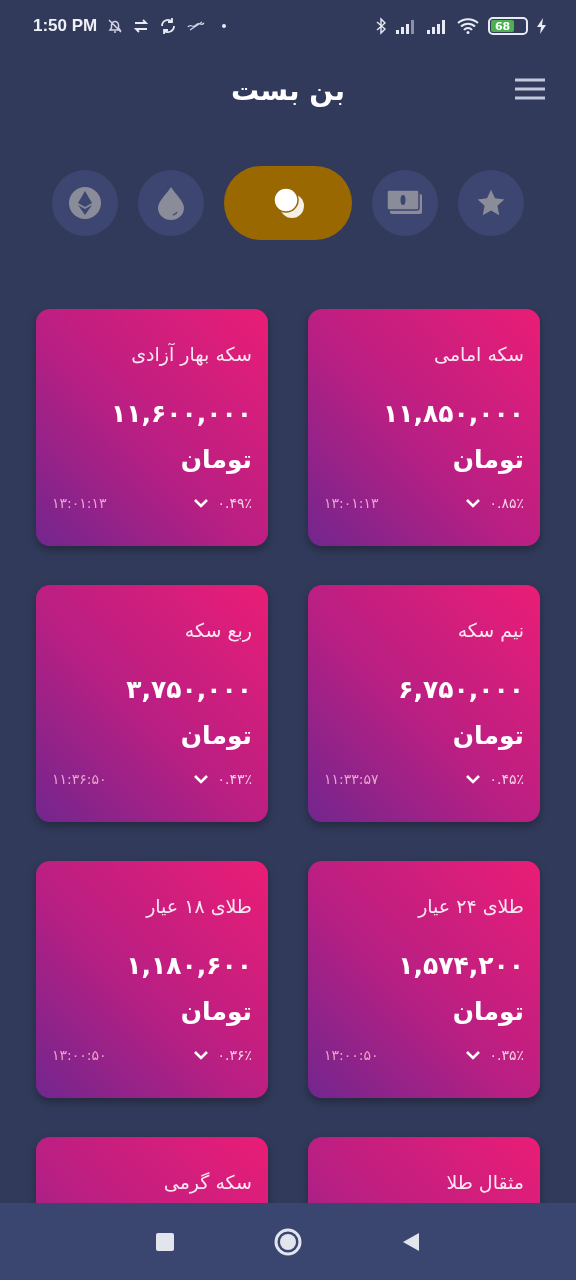 The height and width of the screenshot is (1280, 576). Describe the element at coordinates (478, 354) in the screenshot. I see `card-title: سکه امامی` at that location.